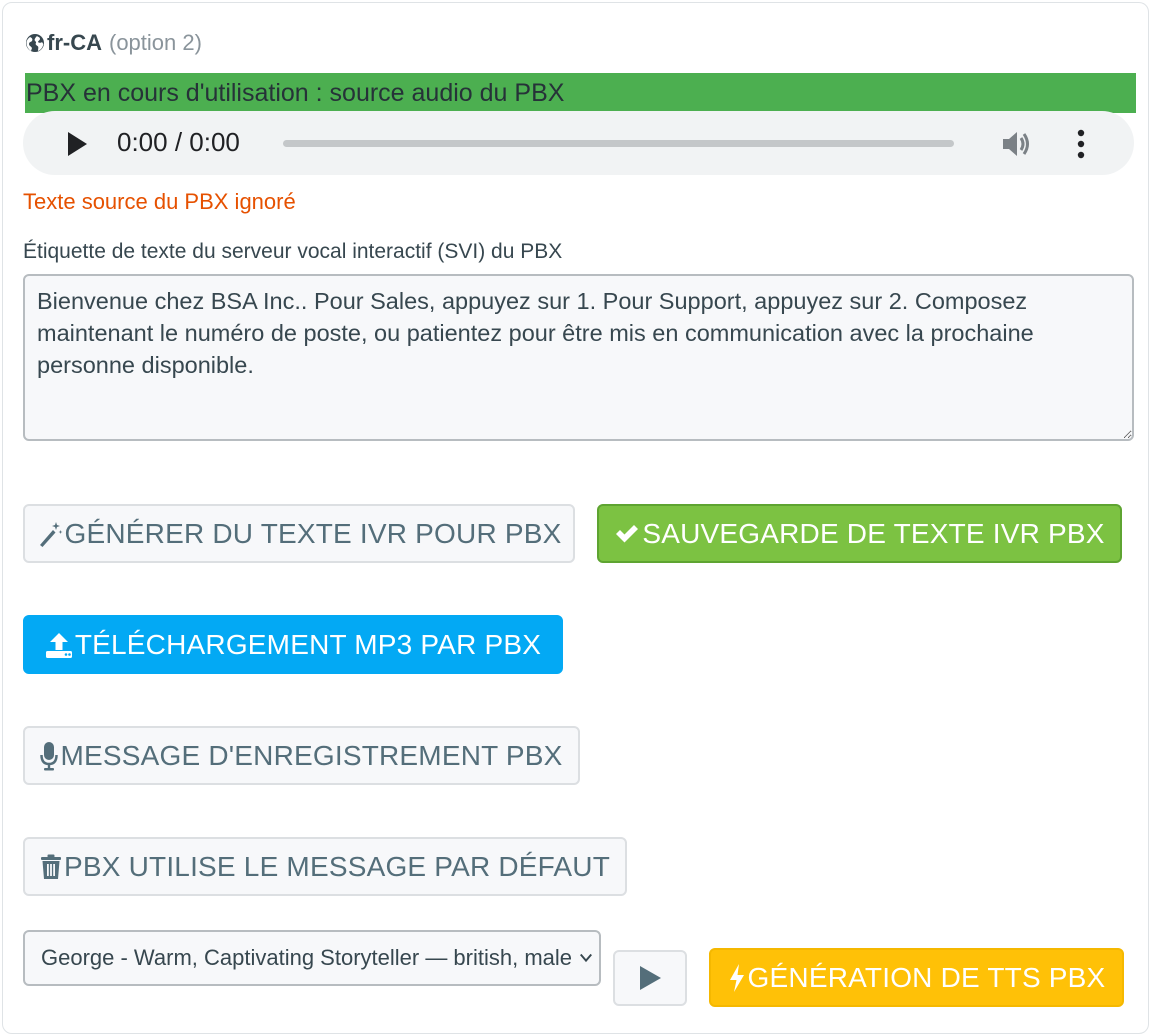 The width and height of the screenshot is (1151, 1036). What do you see at coordinates (627, 533) in the screenshot?
I see `check-icon` at bounding box center [627, 533].